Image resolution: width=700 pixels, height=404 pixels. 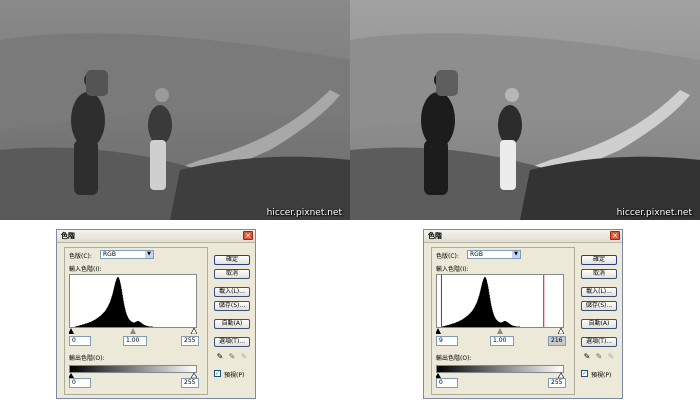 I want to click on input-black-field: 9, so click(x=447, y=341).